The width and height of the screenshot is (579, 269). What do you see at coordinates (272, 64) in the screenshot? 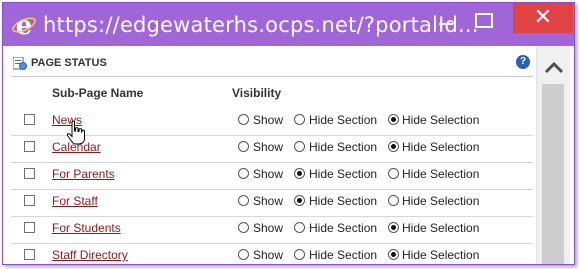
I see `panel-header: PAGE STATUS ?` at bounding box center [272, 64].